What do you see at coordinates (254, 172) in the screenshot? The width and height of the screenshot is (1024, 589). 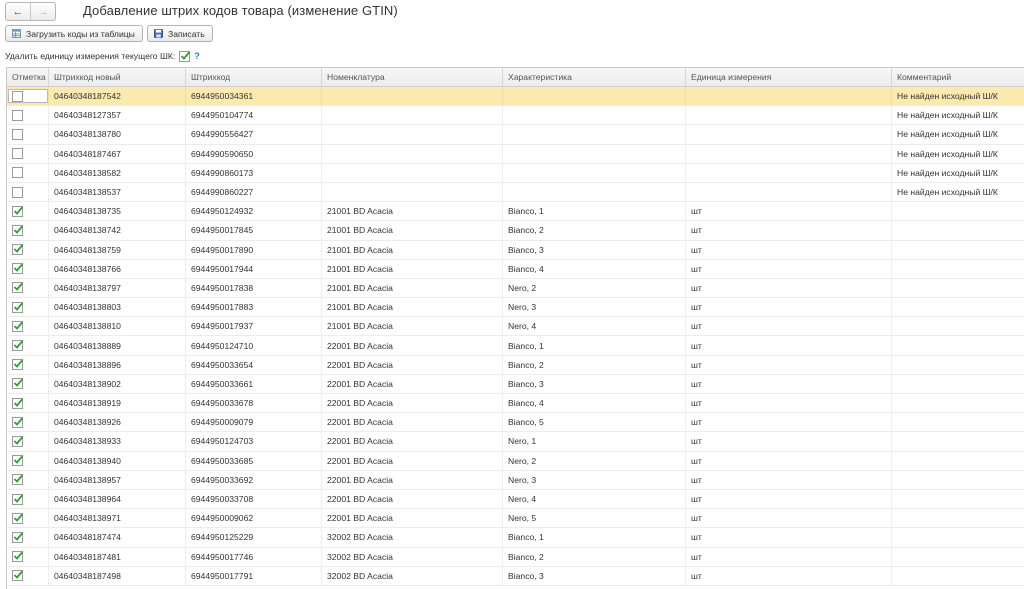 I see `barcode-cell: 6944990860173` at bounding box center [254, 172].